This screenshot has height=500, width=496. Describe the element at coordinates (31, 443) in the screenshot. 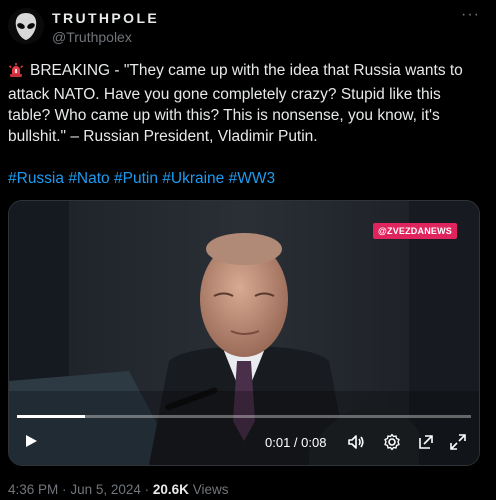

I see `play-icon` at that location.